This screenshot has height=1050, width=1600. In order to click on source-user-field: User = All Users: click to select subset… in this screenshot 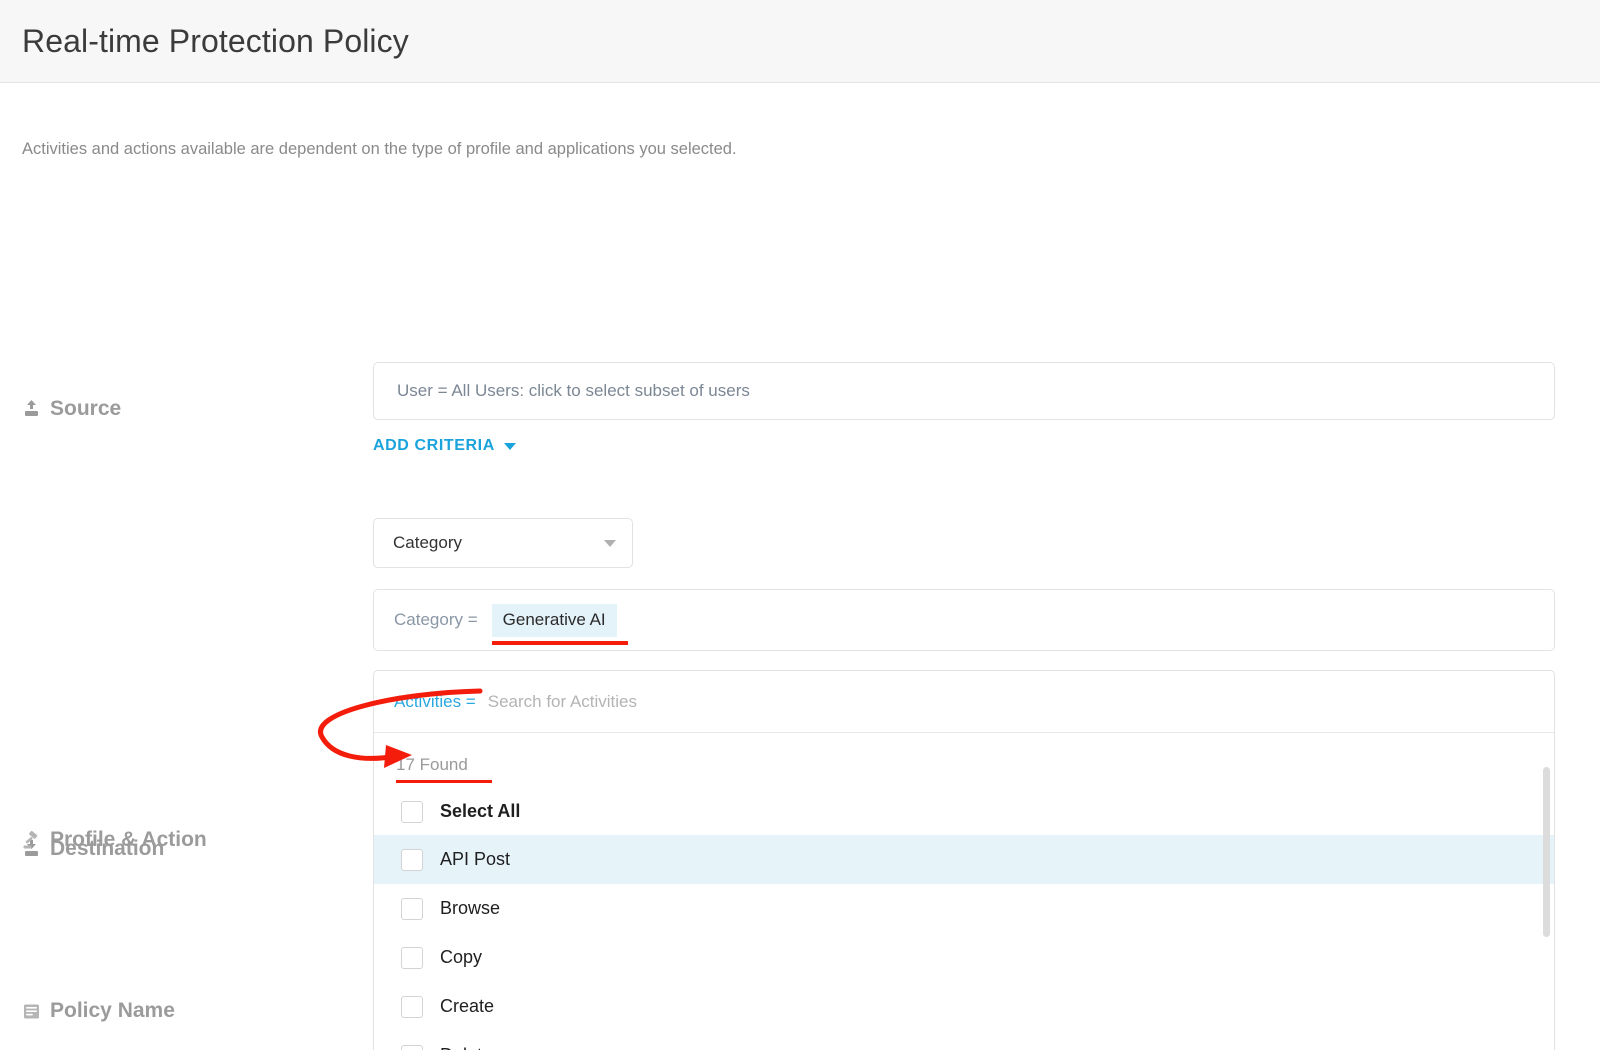, I will do `click(964, 391)`.